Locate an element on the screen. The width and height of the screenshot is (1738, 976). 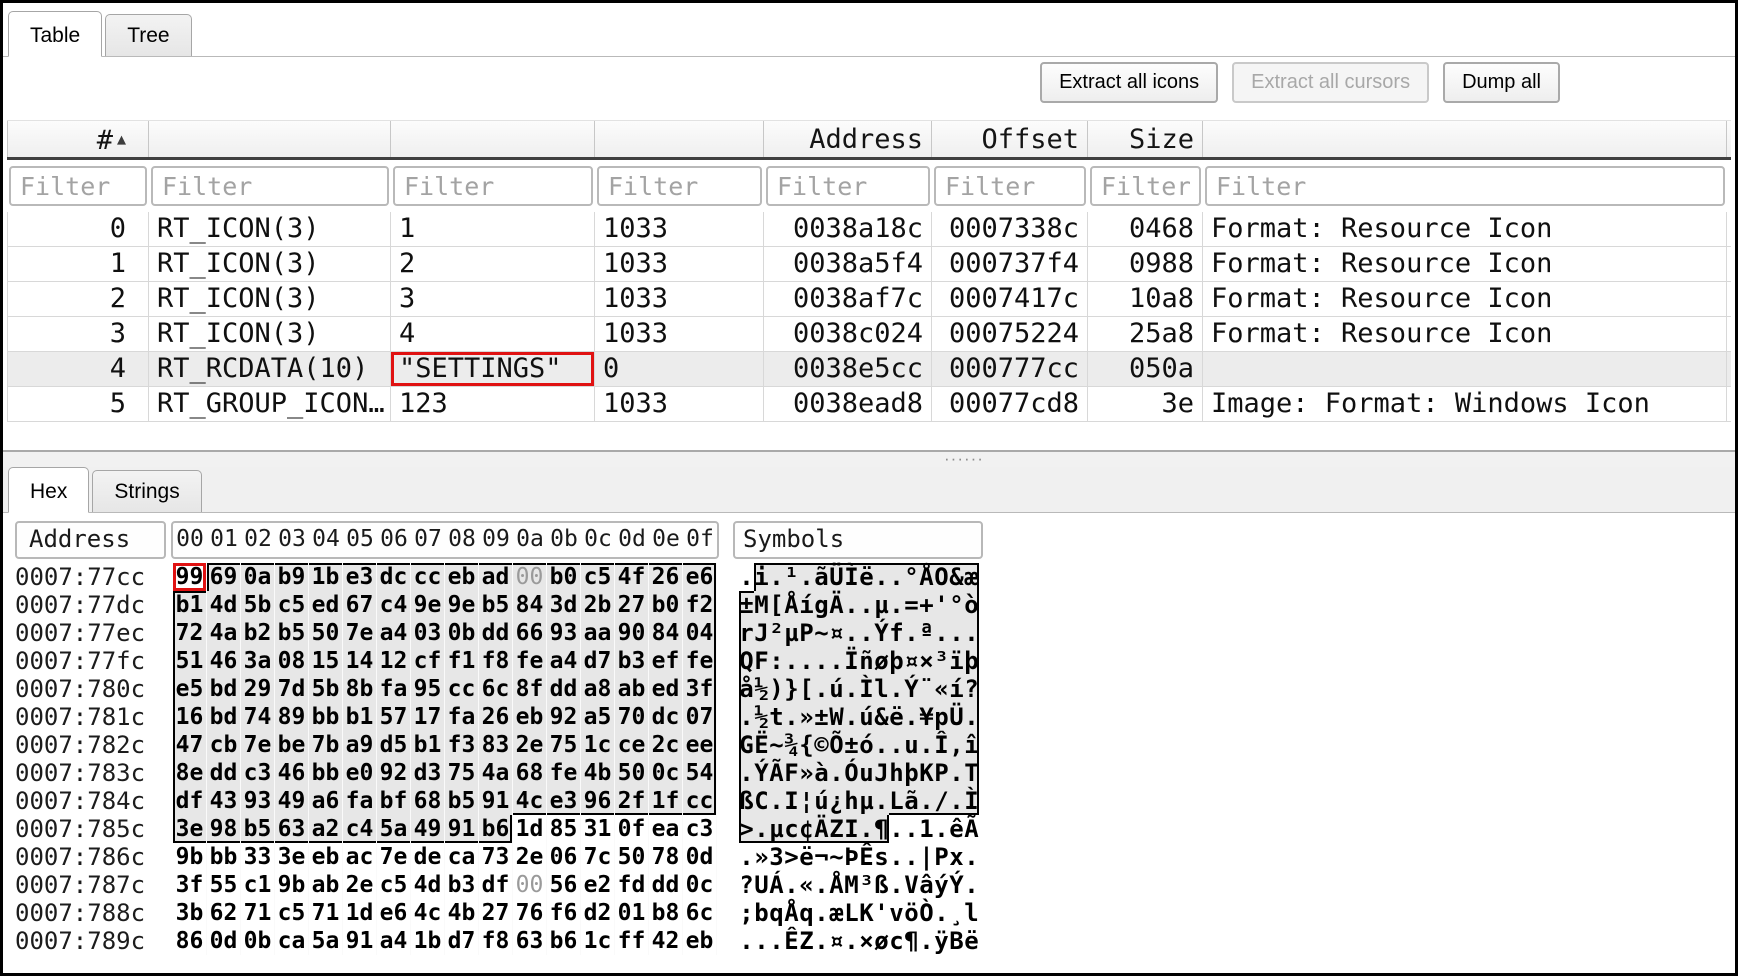
symbol-char: µ is located at coordinates (866, 801).